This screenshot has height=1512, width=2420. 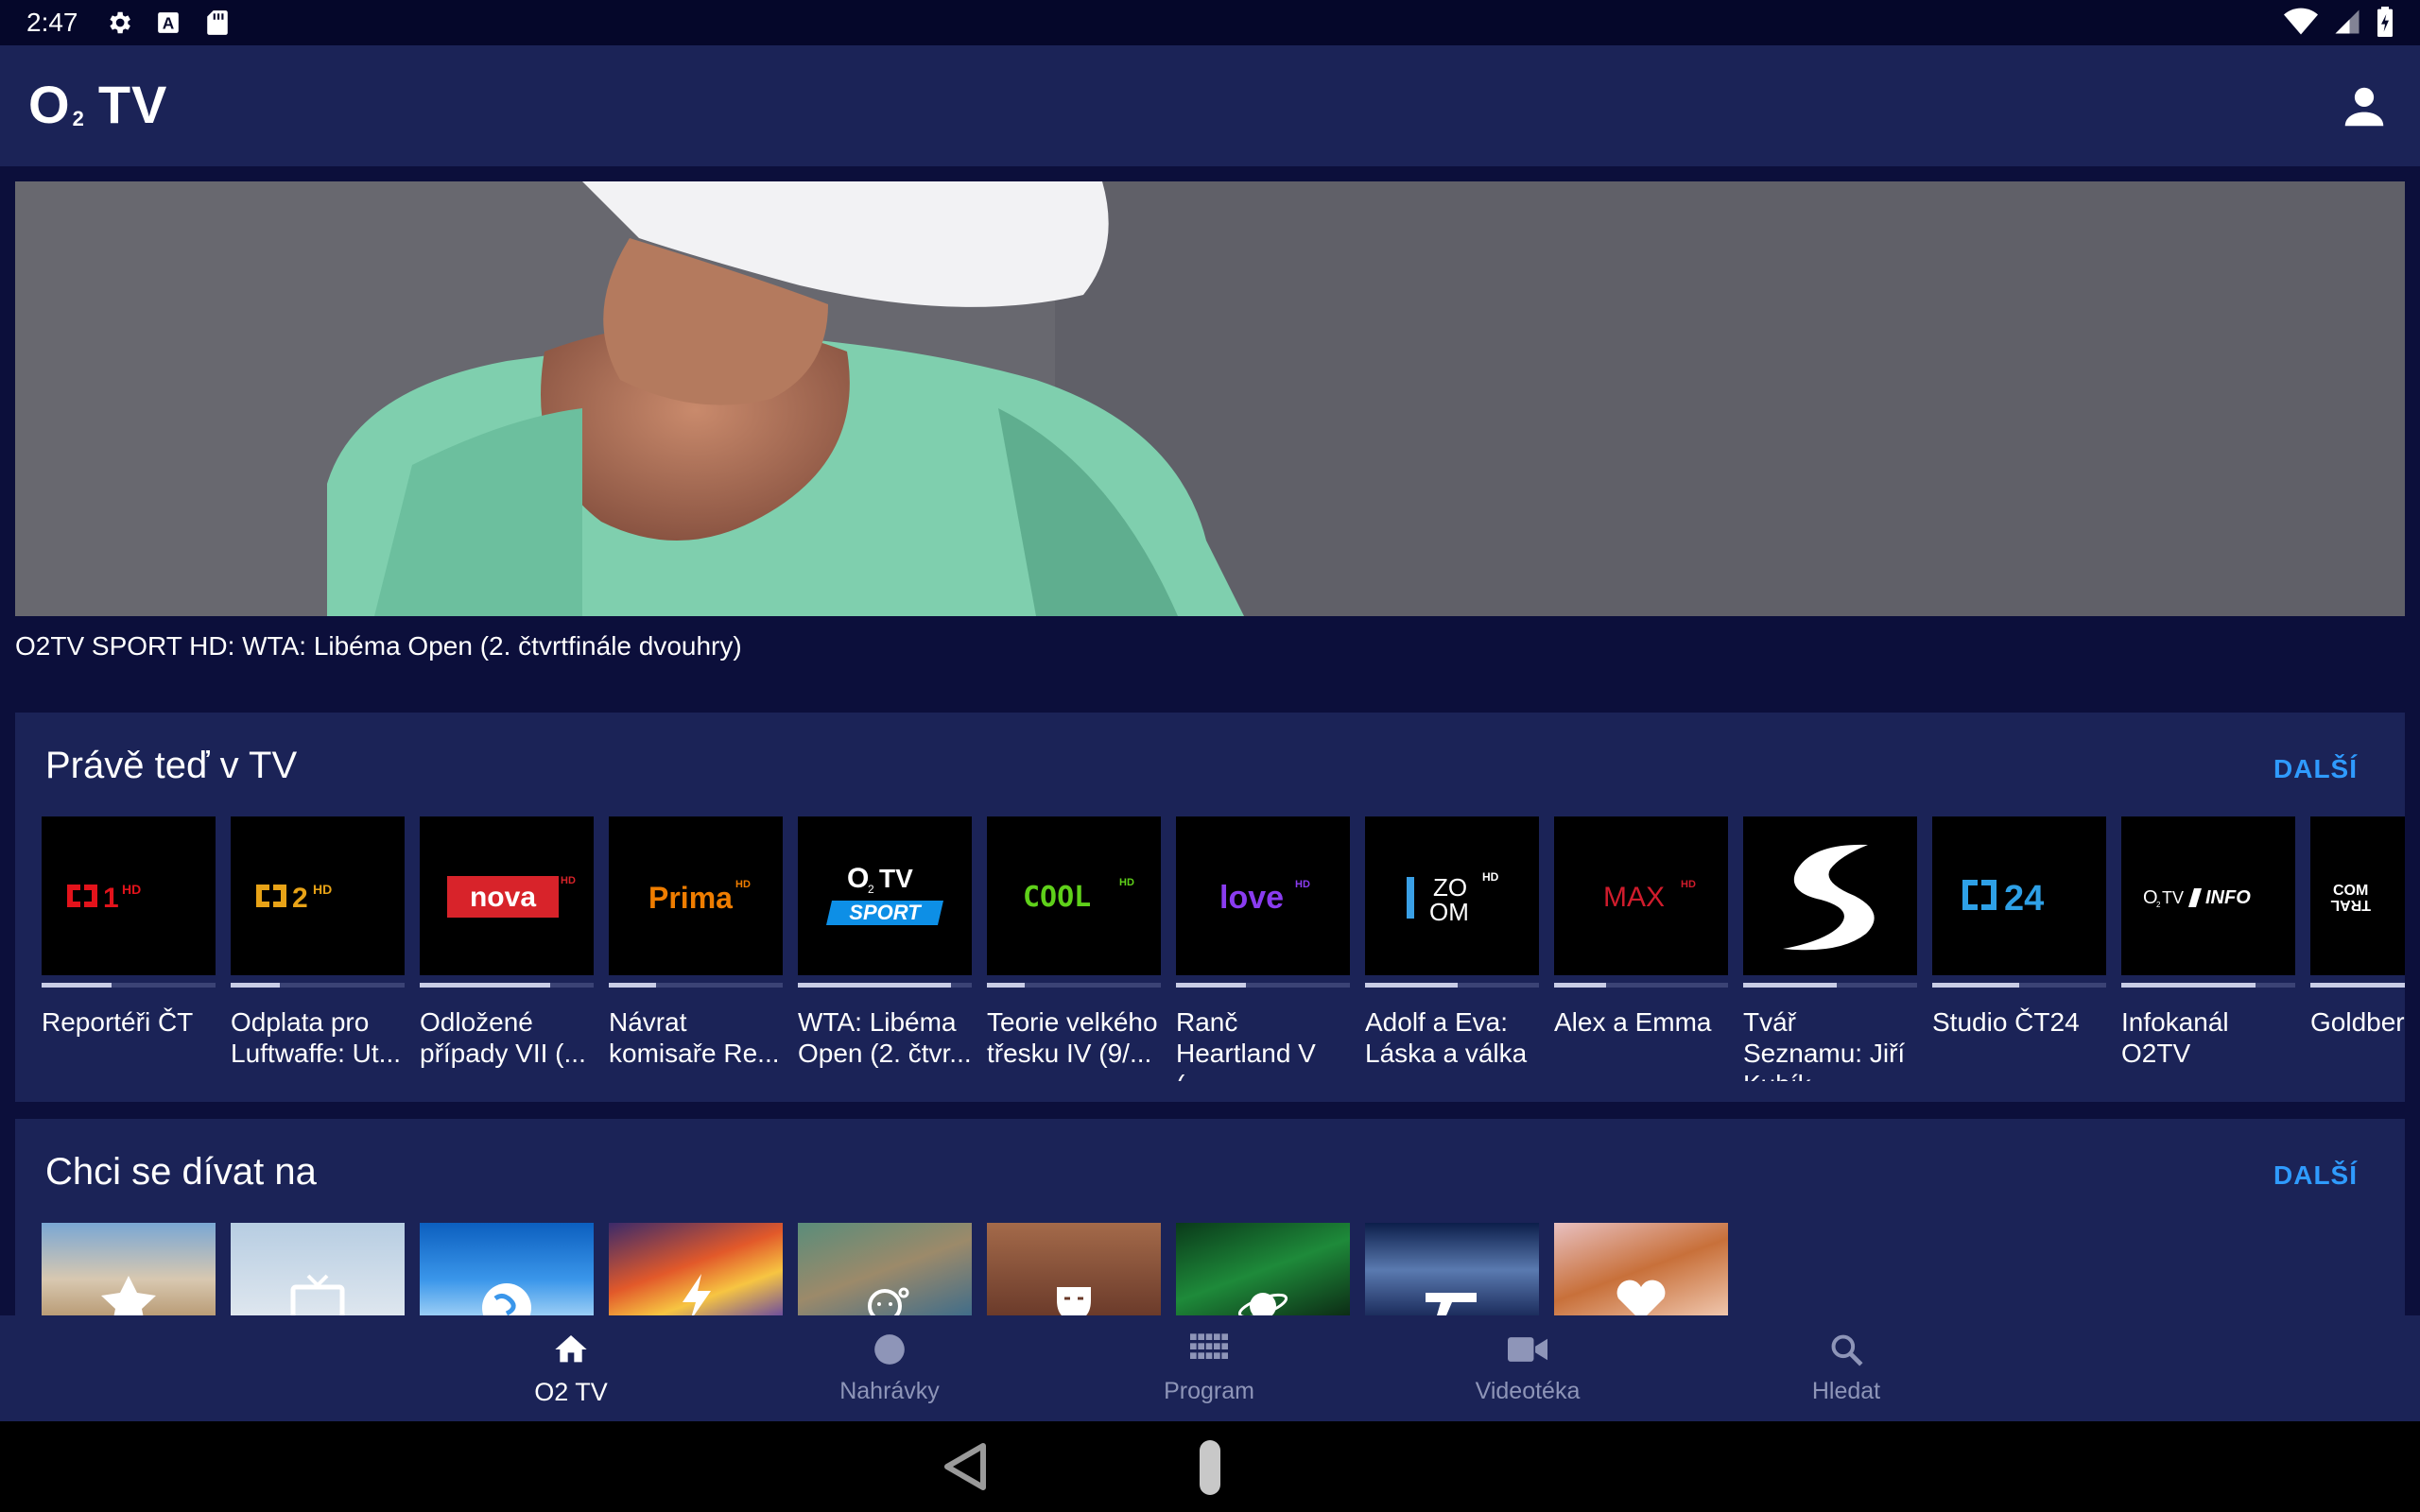 What do you see at coordinates (1251, 898) in the screenshot?
I see `svg-text: love` at bounding box center [1251, 898].